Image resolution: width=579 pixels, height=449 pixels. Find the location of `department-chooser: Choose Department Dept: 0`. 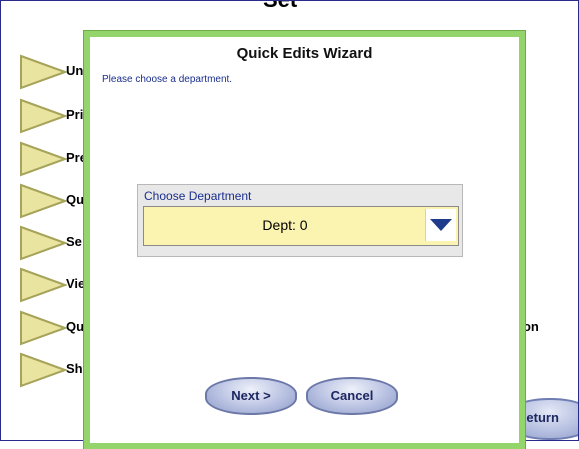

department-chooser: Choose Department Dept: 0 is located at coordinates (300, 220).